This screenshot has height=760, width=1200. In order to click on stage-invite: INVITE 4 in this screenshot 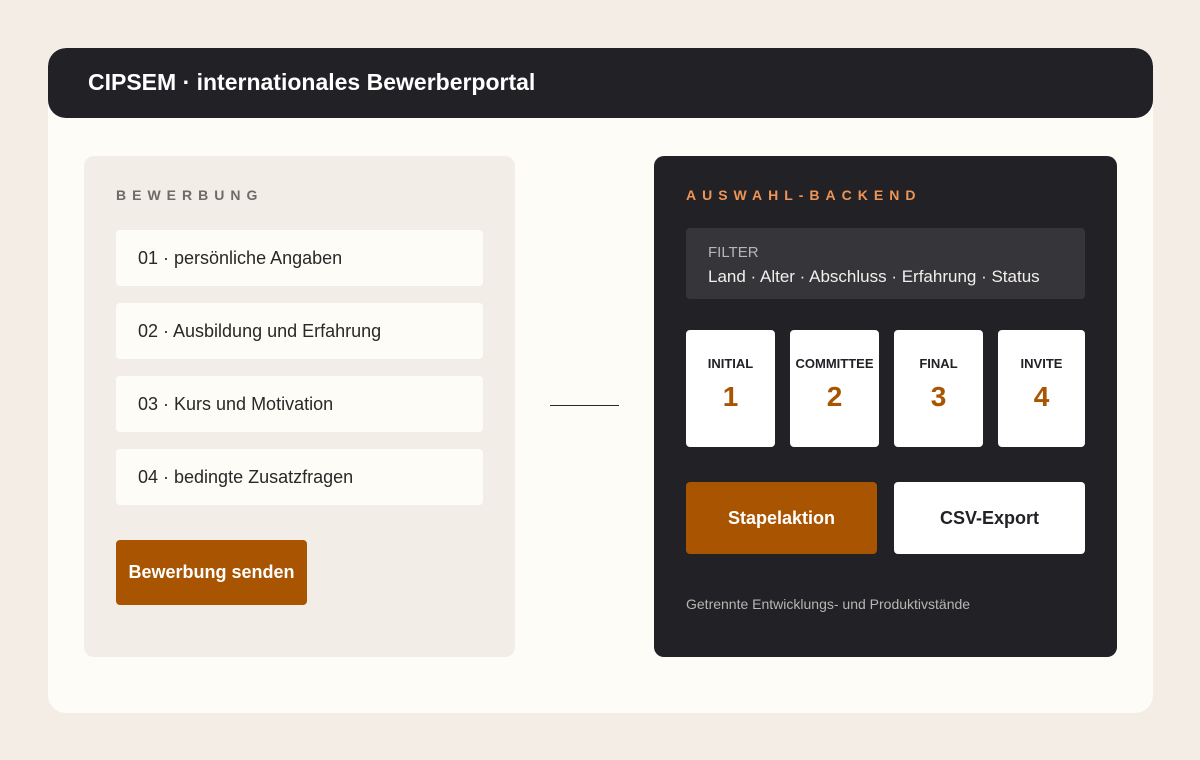, I will do `click(1041, 388)`.